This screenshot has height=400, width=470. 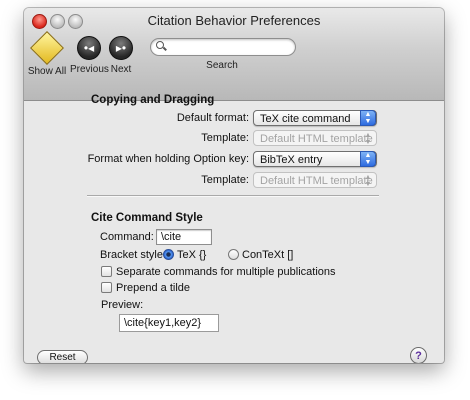 What do you see at coordinates (234, 20) in the screenshot?
I see `window-title: Citation Behavior Preferences` at bounding box center [234, 20].